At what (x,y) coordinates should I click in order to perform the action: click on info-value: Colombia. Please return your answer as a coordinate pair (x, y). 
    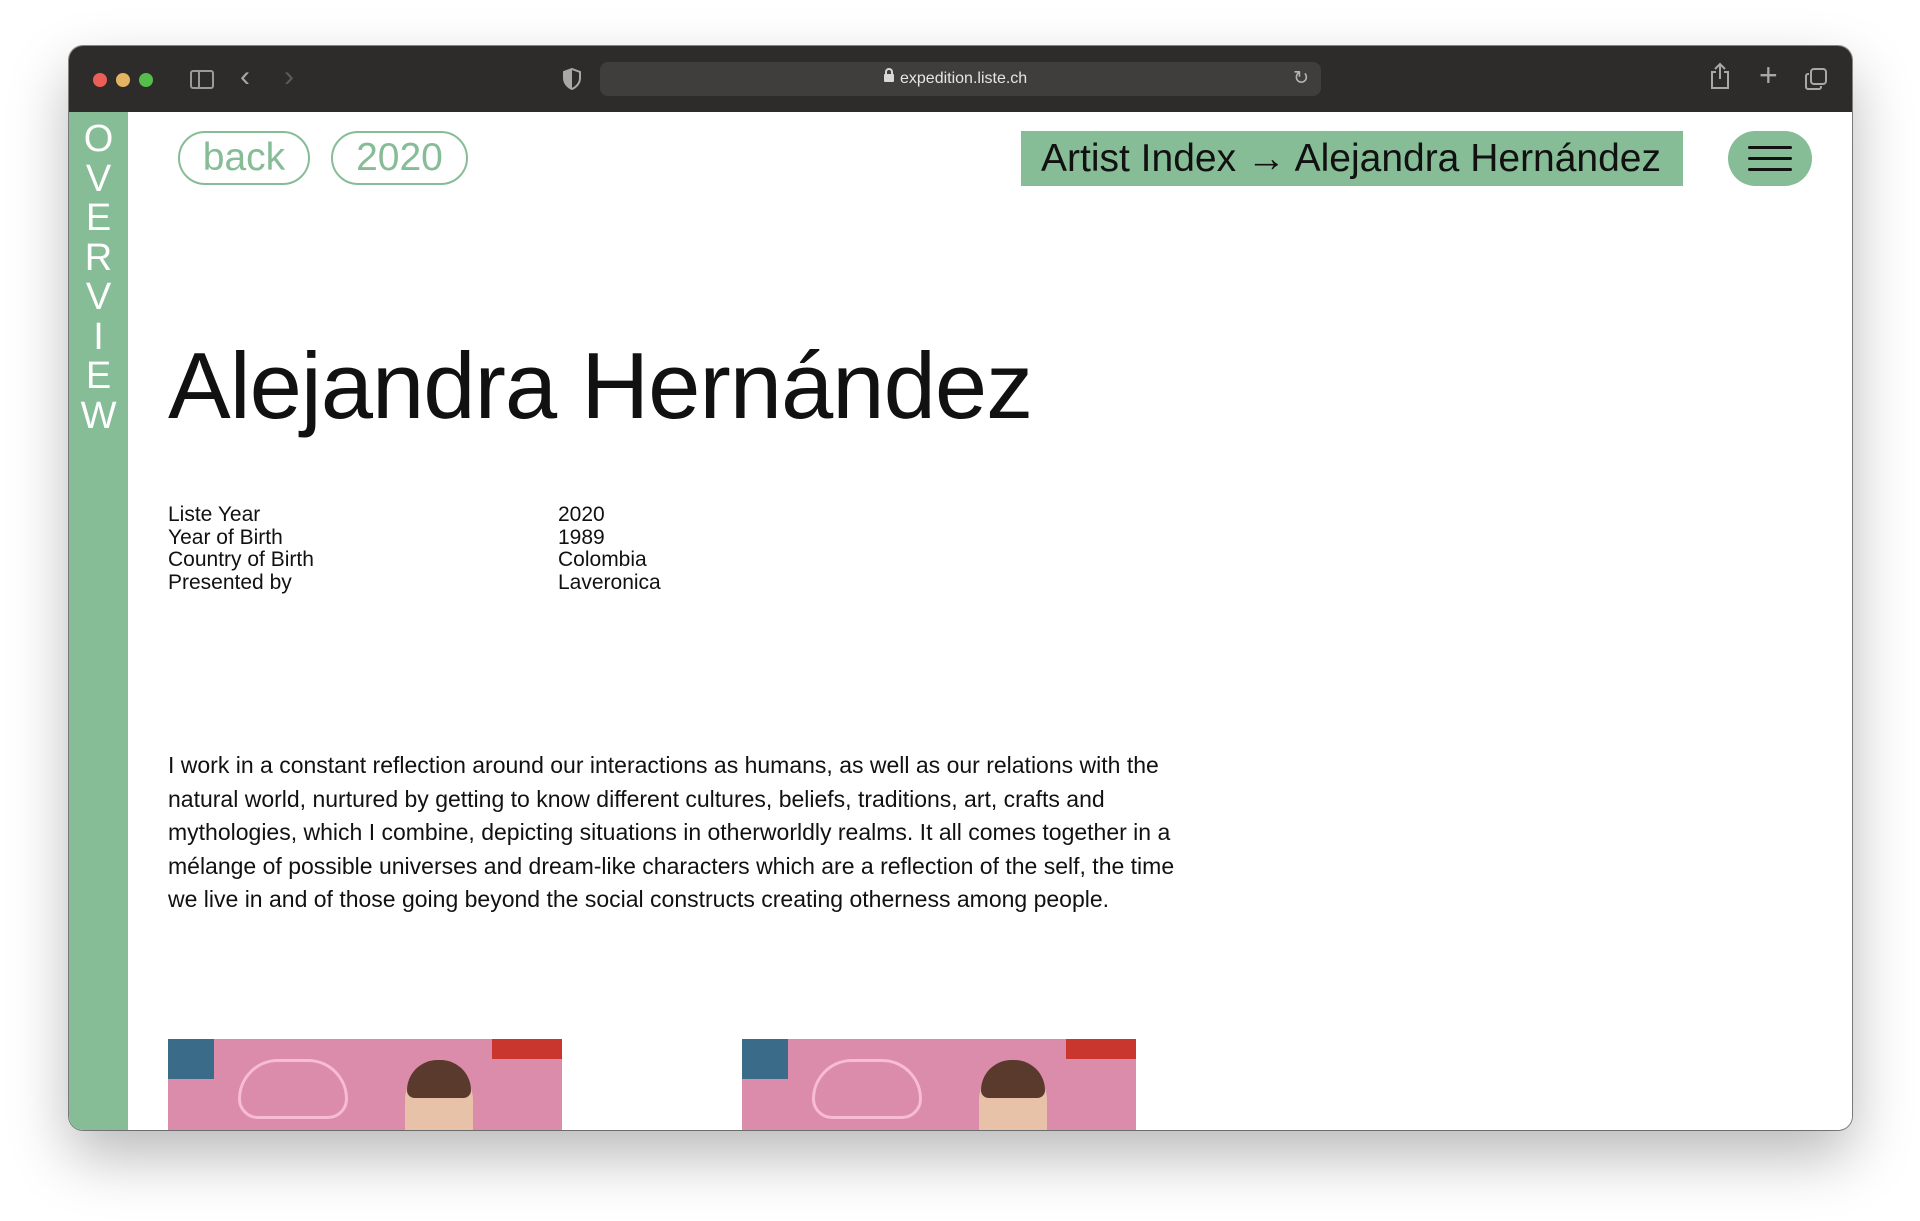
    Looking at the image, I should click on (602, 559).